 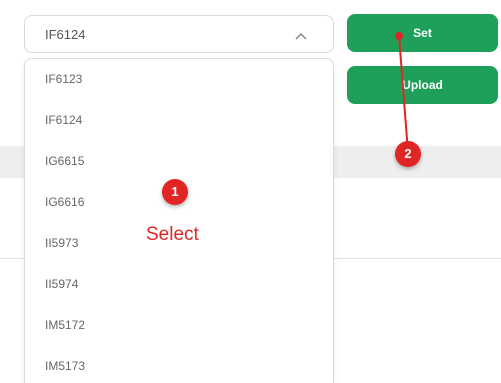 What do you see at coordinates (61, 284) in the screenshot?
I see `dropdown-option: II5974` at bounding box center [61, 284].